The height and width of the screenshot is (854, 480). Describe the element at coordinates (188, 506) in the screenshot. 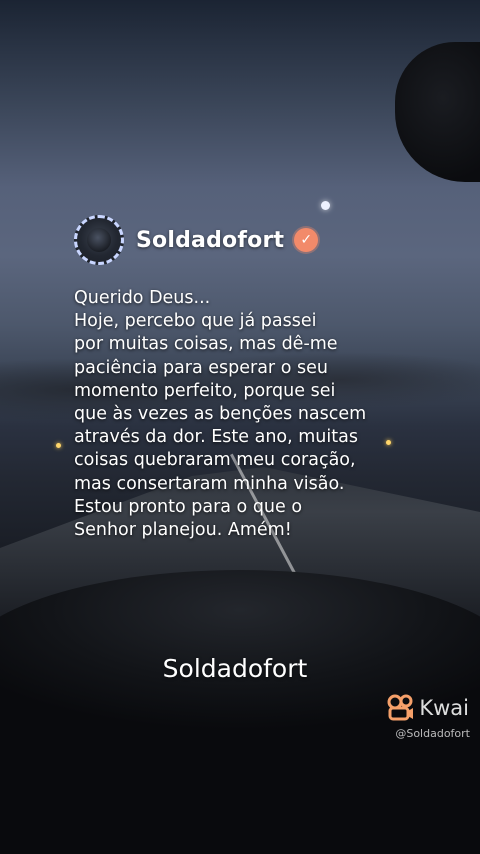

I see `message-line: Estou pronto para o que o` at that location.